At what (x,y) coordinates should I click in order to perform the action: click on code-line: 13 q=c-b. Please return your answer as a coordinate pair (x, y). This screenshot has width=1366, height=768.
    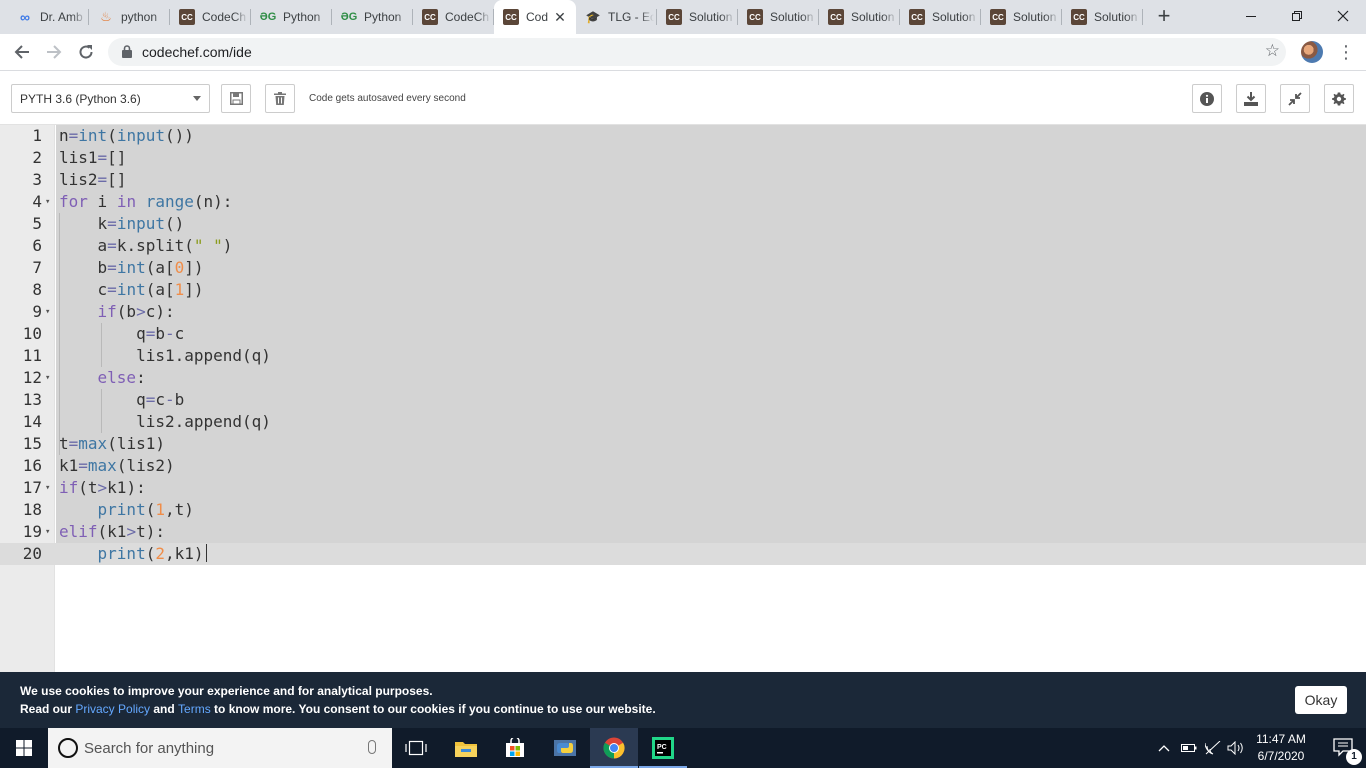
    Looking at the image, I should click on (683, 400).